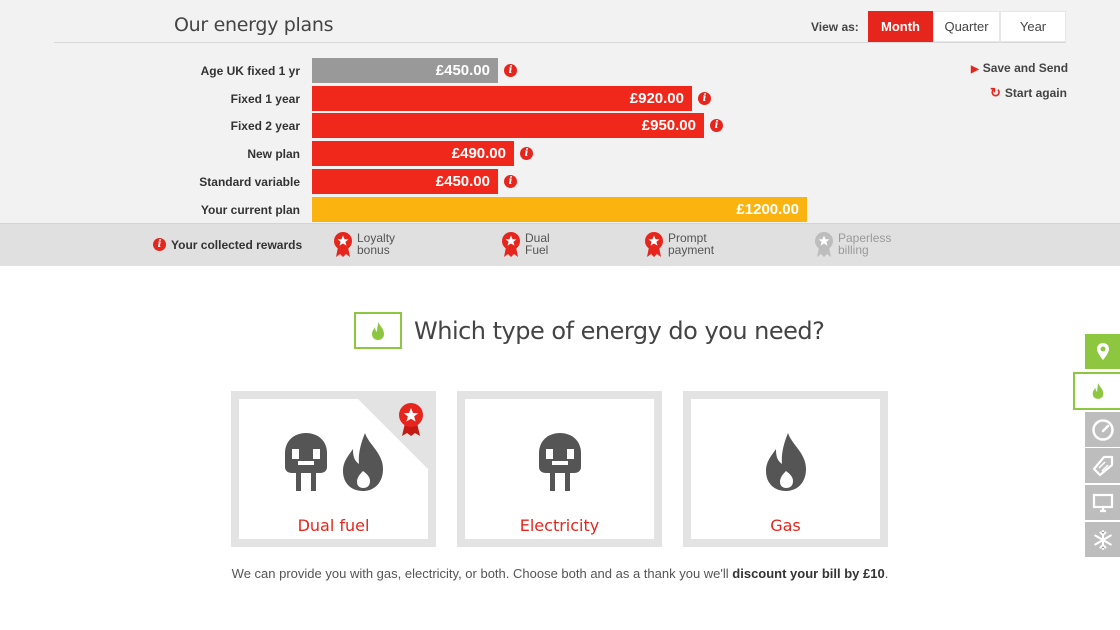 Image resolution: width=1120 pixels, height=630 pixels. What do you see at coordinates (559, 525) in the screenshot?
I see `card-label: Electricity` at bounding box center [559, 525].